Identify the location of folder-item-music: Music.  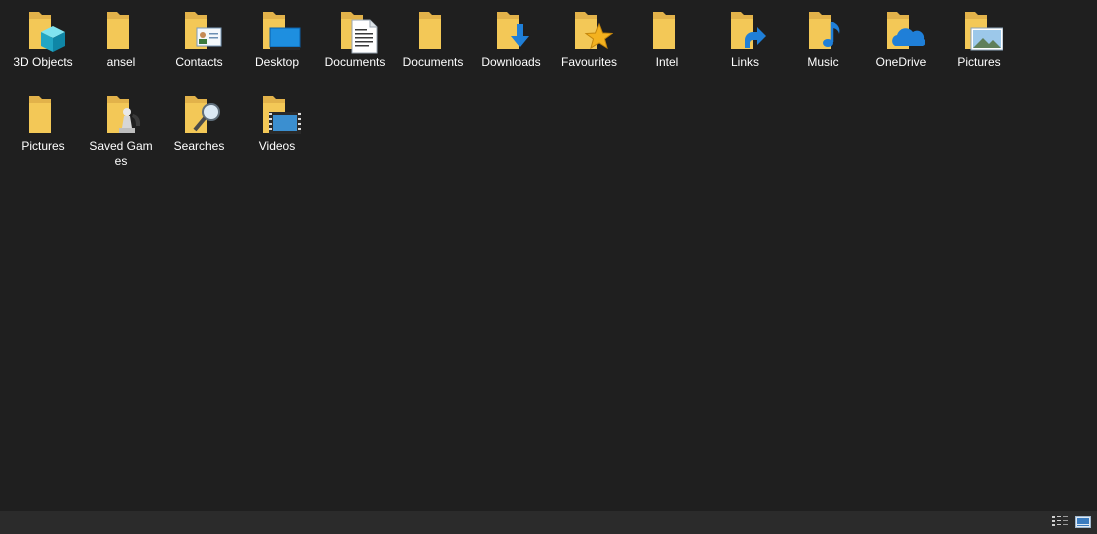
(823, 48).